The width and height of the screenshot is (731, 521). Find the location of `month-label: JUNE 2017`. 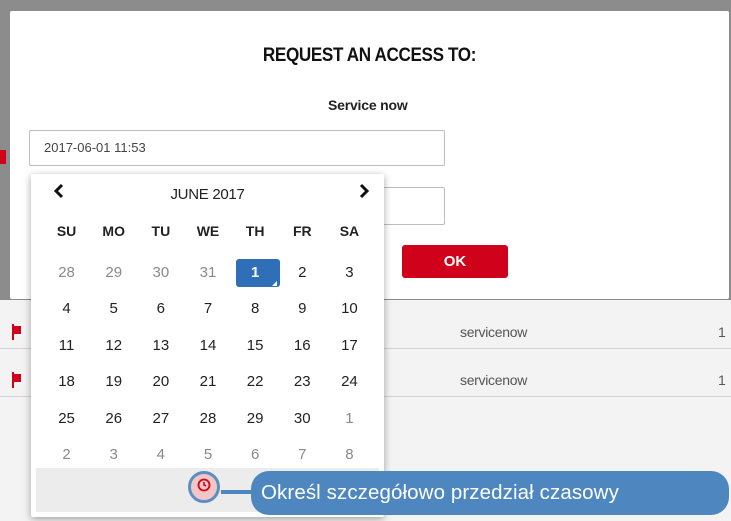

month-label: JUNE 2017 is located at coordinates (207, 194).